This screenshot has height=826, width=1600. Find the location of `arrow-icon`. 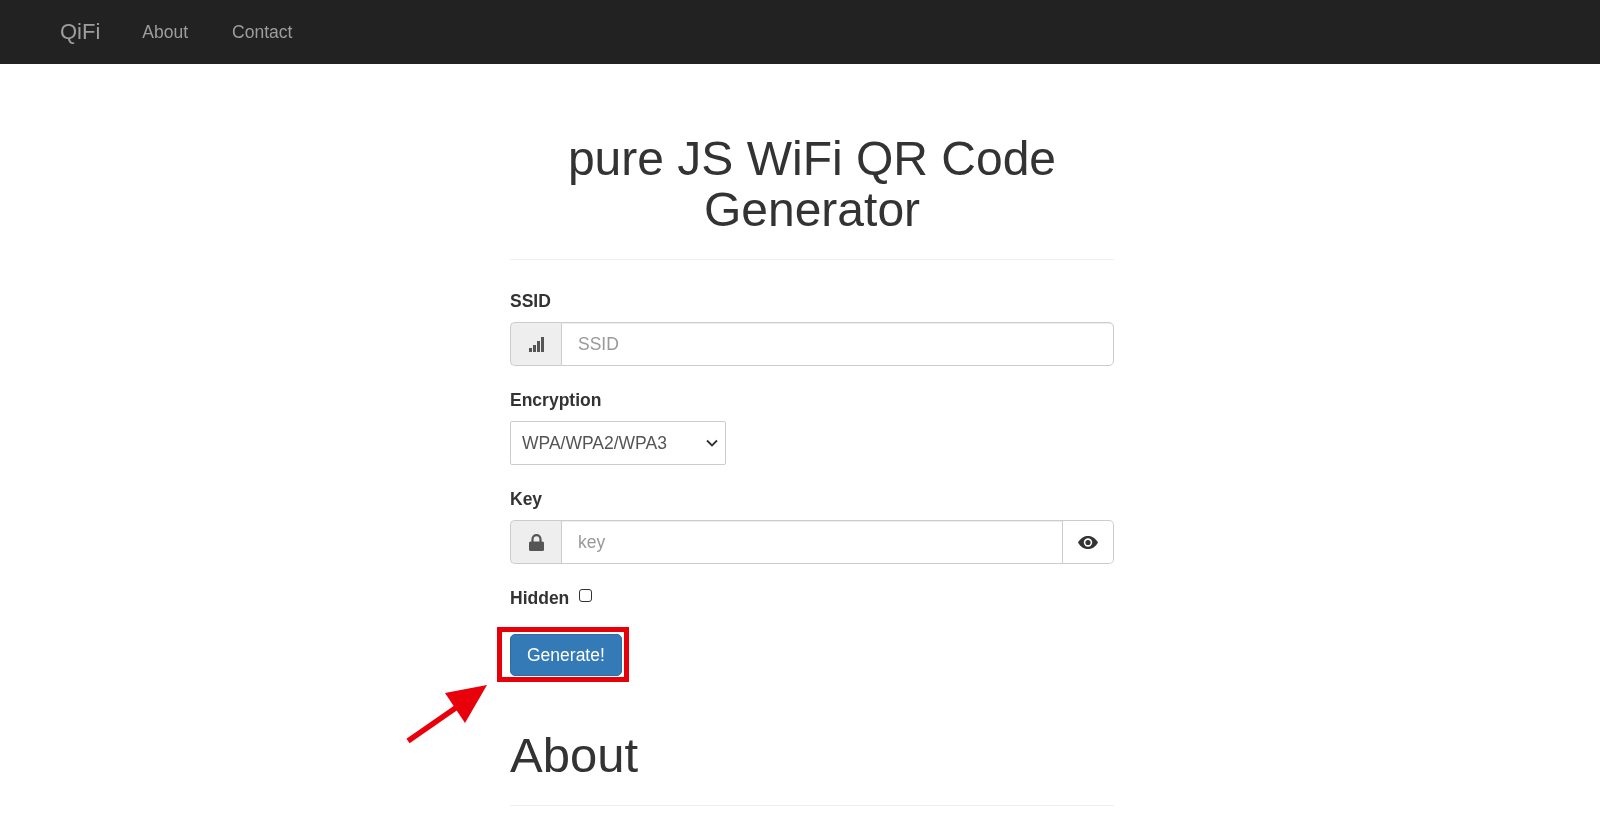

arrow-icon is located at coordinates (447, 714).